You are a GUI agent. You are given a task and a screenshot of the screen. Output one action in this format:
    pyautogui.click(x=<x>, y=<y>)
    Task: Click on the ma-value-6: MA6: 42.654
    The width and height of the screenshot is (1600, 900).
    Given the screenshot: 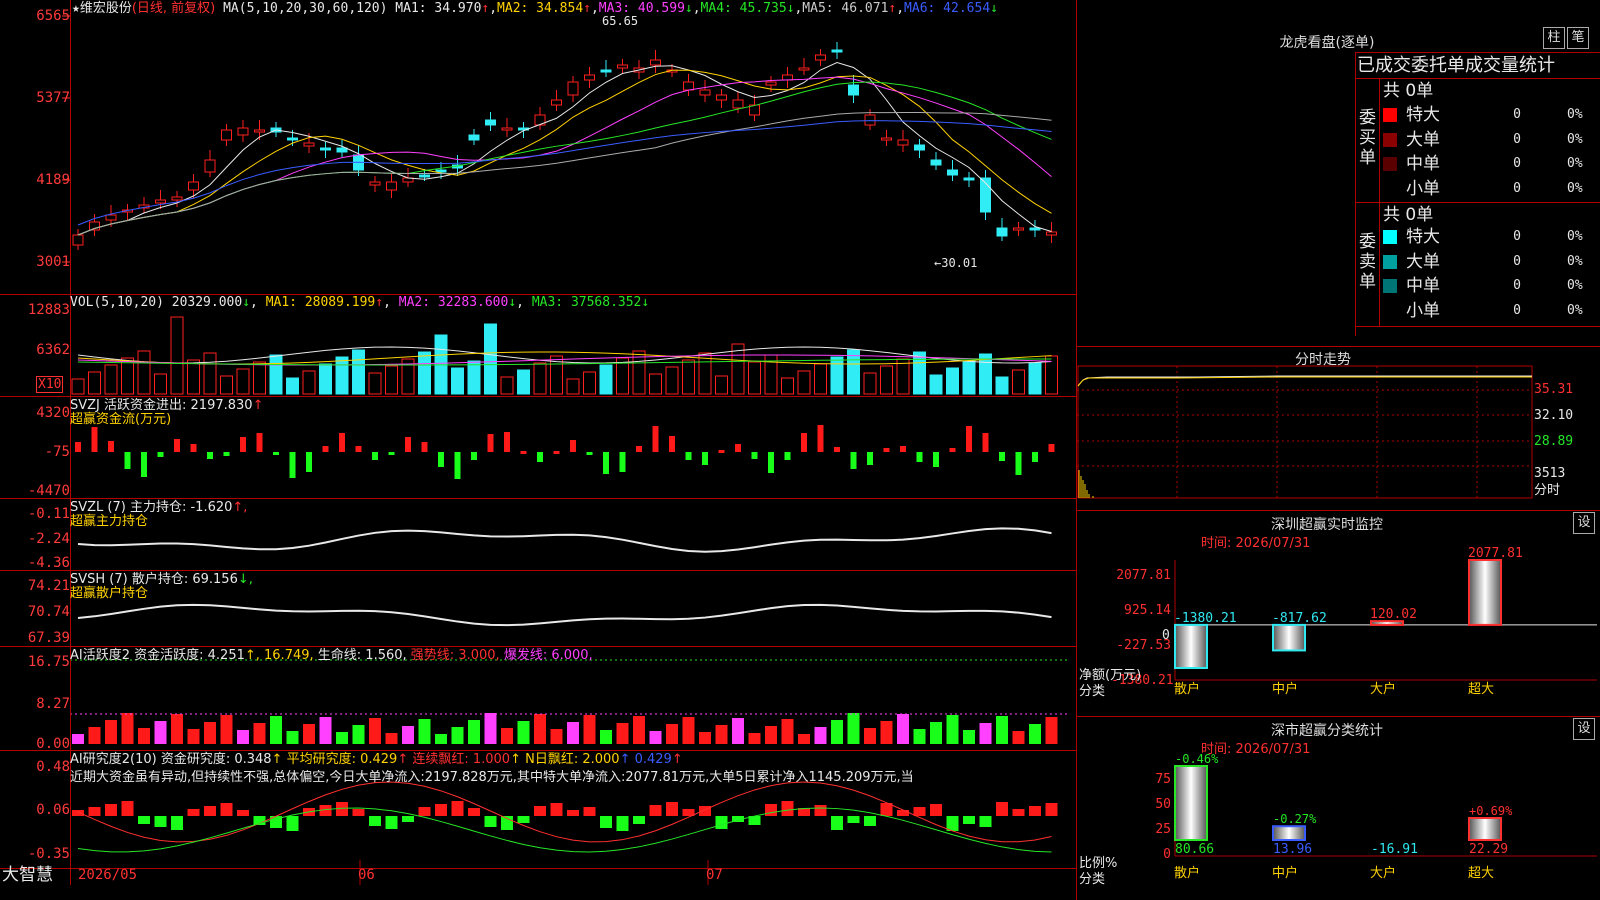 What is the action you would take?
    pyautogui.click(x=947, y=8)
    